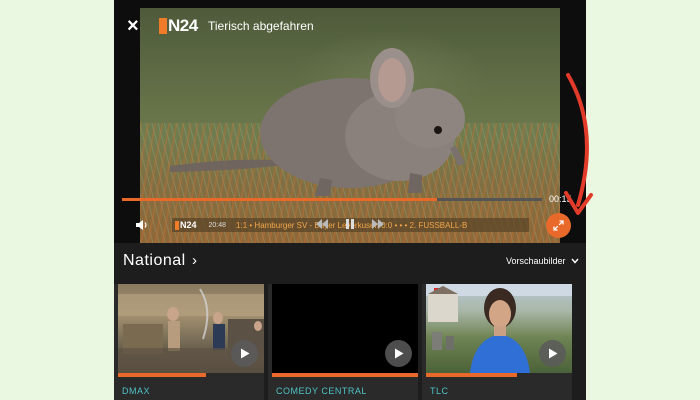 This screenshot has width=700, height=400. I want to click on preview-dropdown: Vorschaubilder, so click(542, 261).